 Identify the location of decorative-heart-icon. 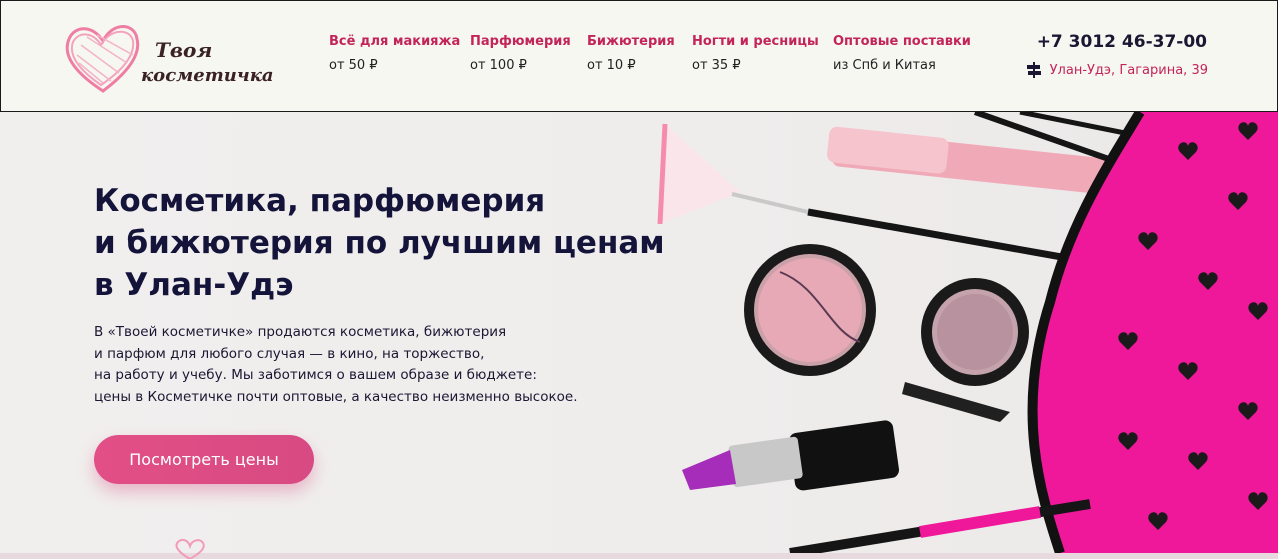
(190, 548).